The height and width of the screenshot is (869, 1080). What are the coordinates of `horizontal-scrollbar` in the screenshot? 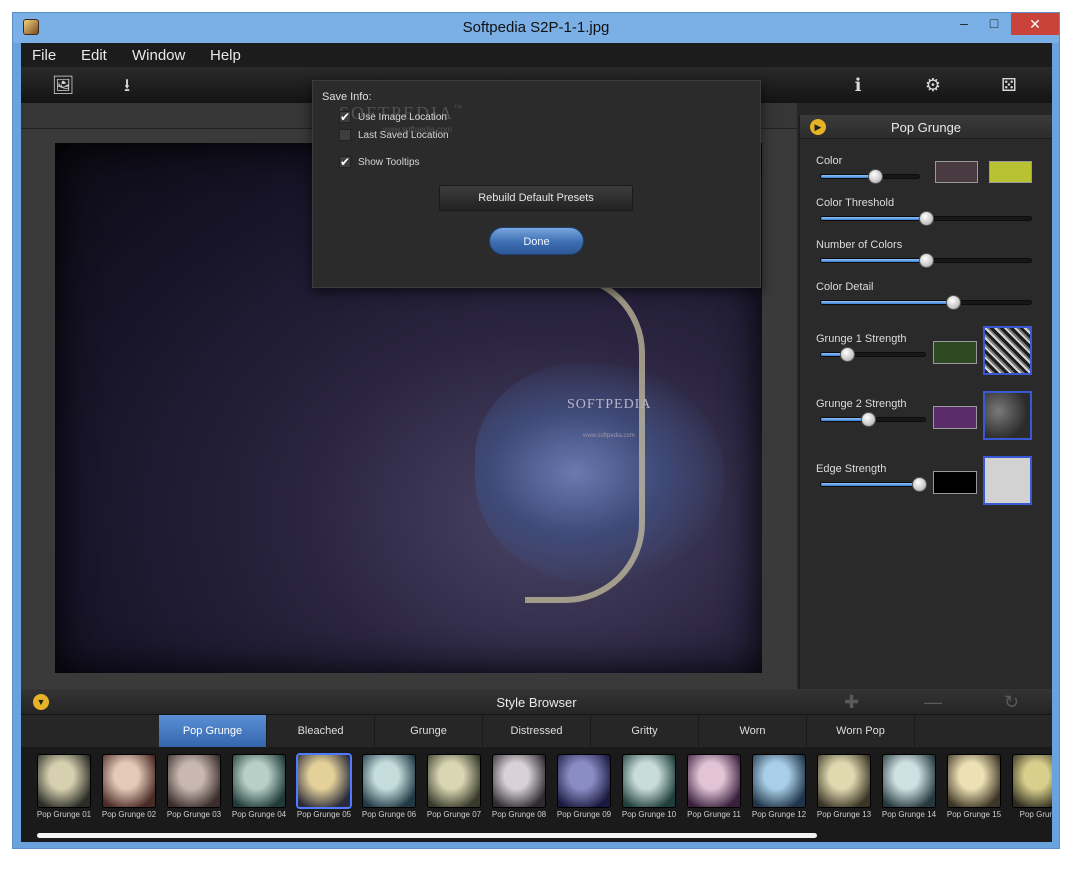 It's located at (427, 835).